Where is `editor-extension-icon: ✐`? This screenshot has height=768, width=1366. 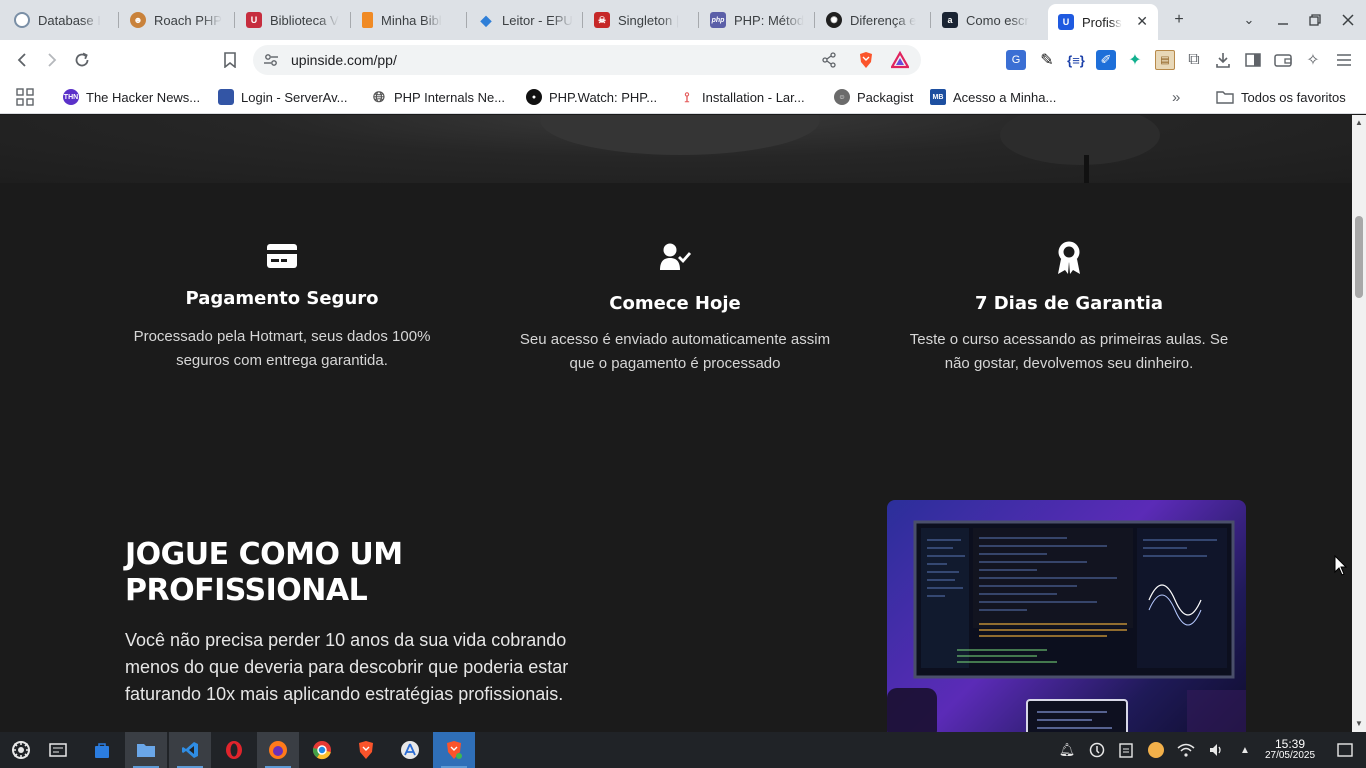
editor-extension-icon: ✐ is located at coordinates (1106, 60).